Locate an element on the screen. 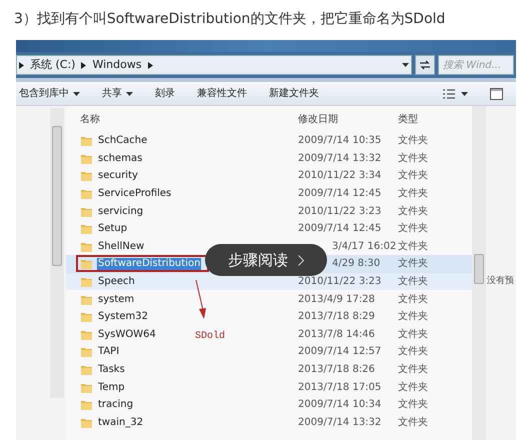 This screenshot has width=532, height=440. selected-file-row: Speech 2010/11/22 3:23 文件夹 is located at coordinates (269, 281).